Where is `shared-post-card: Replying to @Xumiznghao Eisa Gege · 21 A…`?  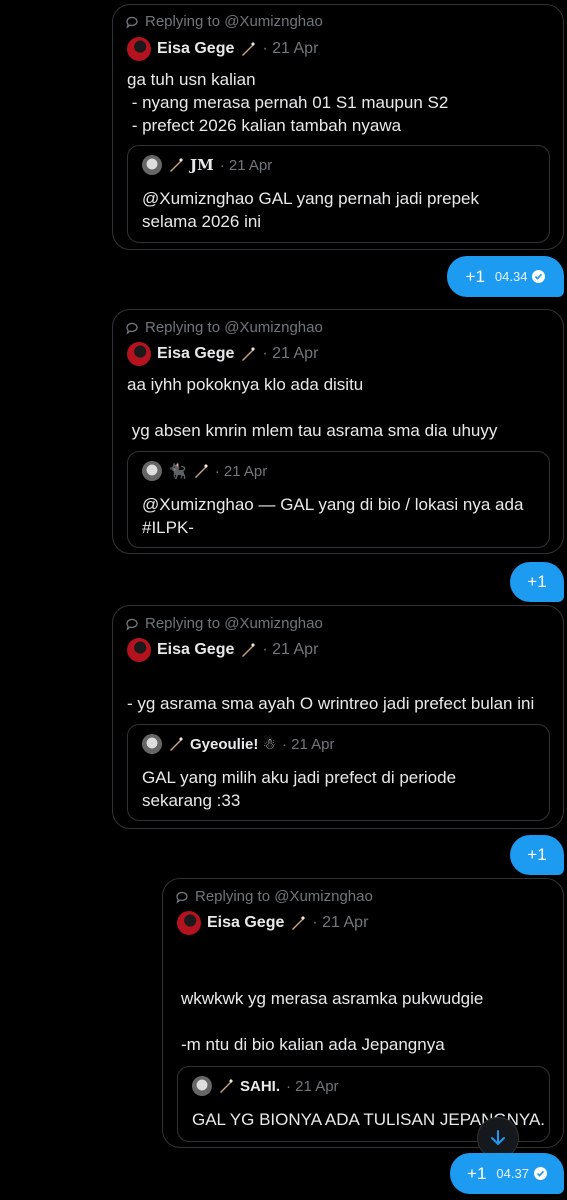 shared-post-card: Replying to @Xumiznghao Eisa Gege · 21 A… is located at coordinates (338, 717).